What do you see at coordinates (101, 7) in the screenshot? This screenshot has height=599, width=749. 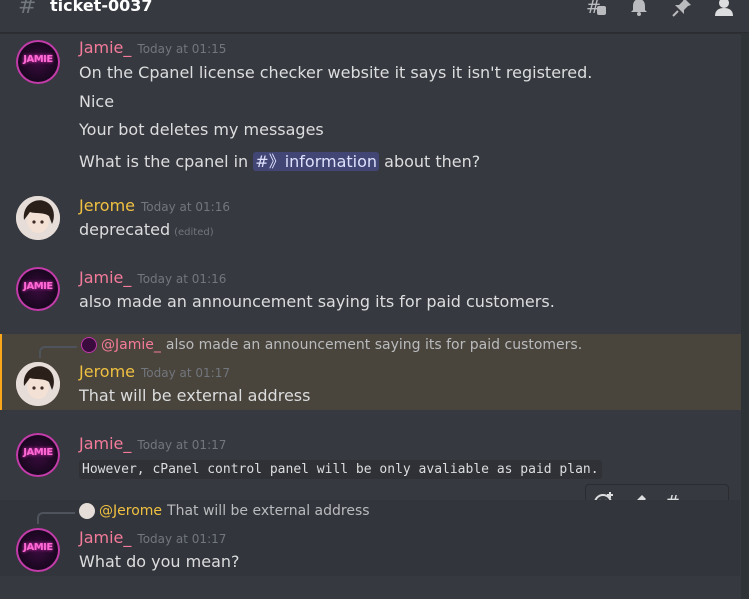 I see `channel-name: ticket-0037` at bounding box center [101, 7].